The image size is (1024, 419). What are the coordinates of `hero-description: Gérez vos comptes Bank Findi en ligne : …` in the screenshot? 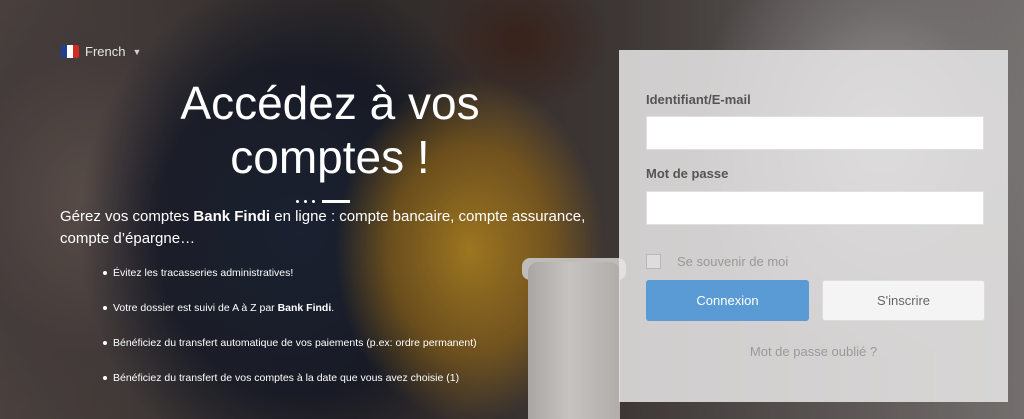 It's located at (330, 228).